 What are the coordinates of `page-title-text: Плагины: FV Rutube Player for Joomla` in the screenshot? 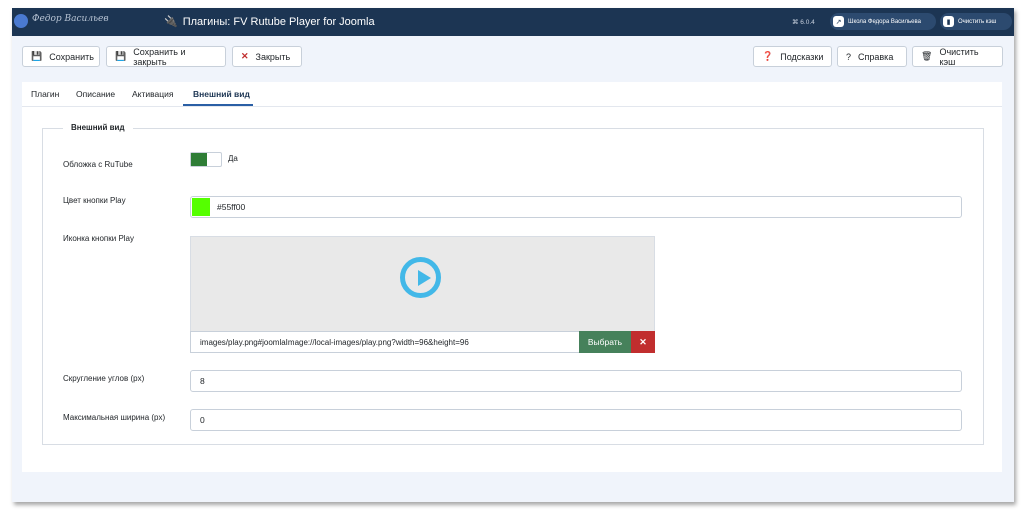 It's located at (278, 22).